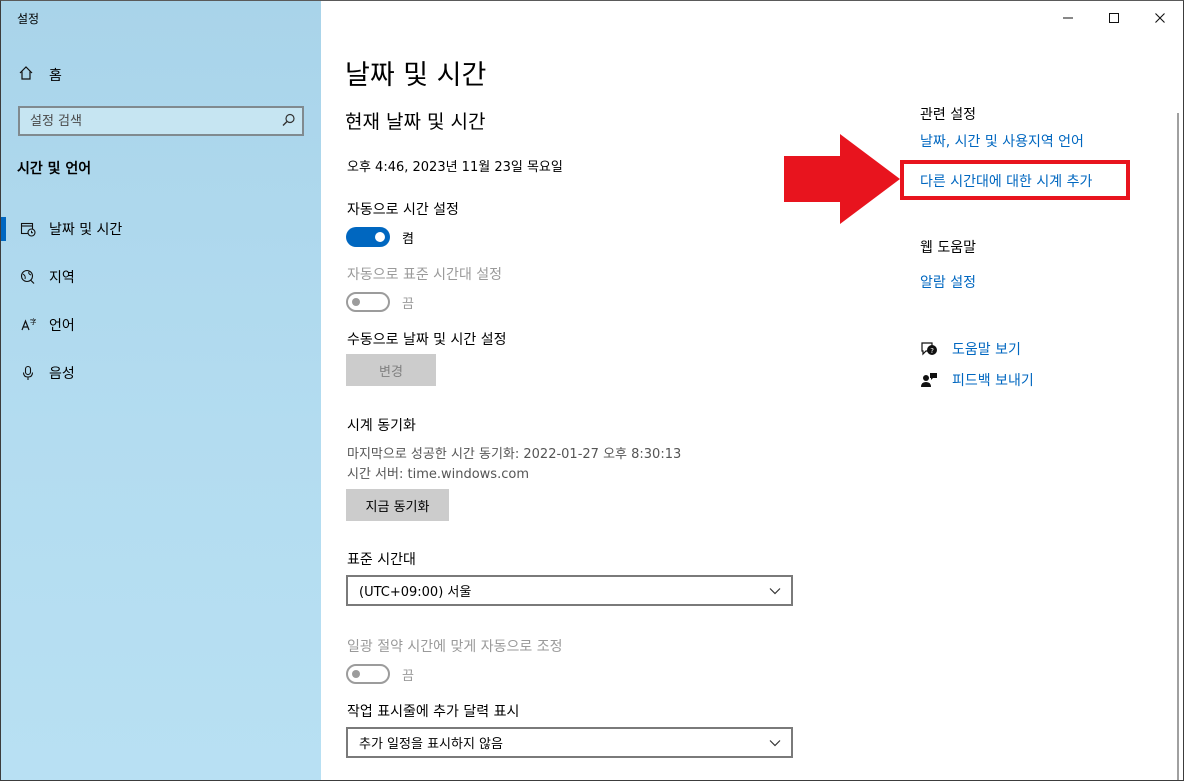  What do you see at coordinates (289, 121) in the screenshot?
I see `search-icon` at bounding box center [289, 121].